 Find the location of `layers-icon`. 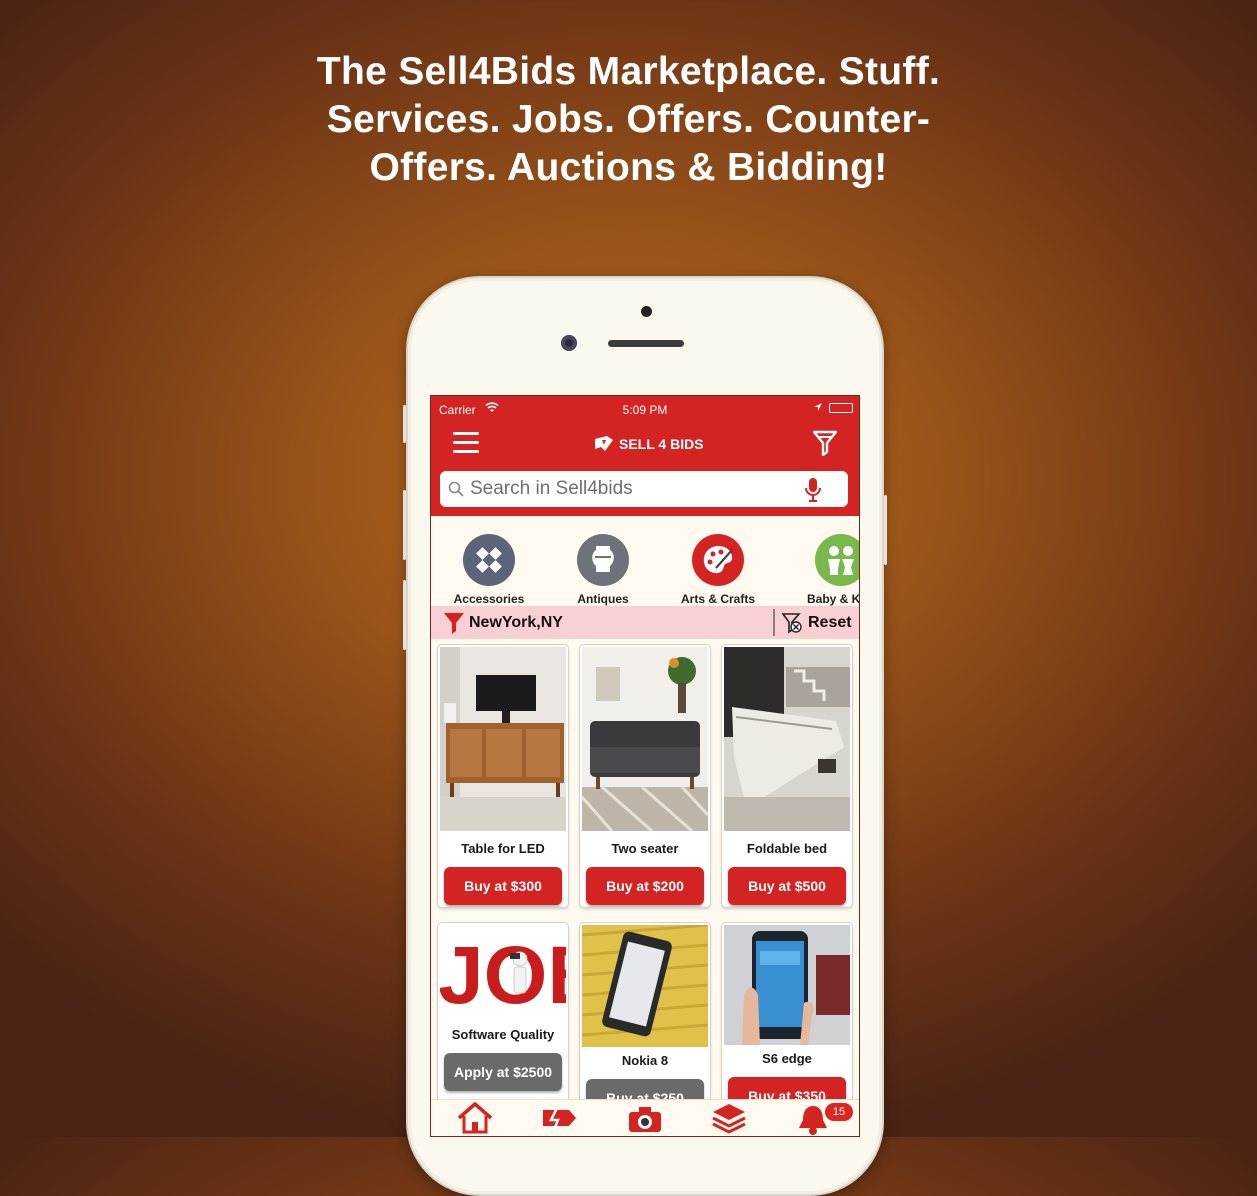

layers-icon is located at coordinates (729, 1119).